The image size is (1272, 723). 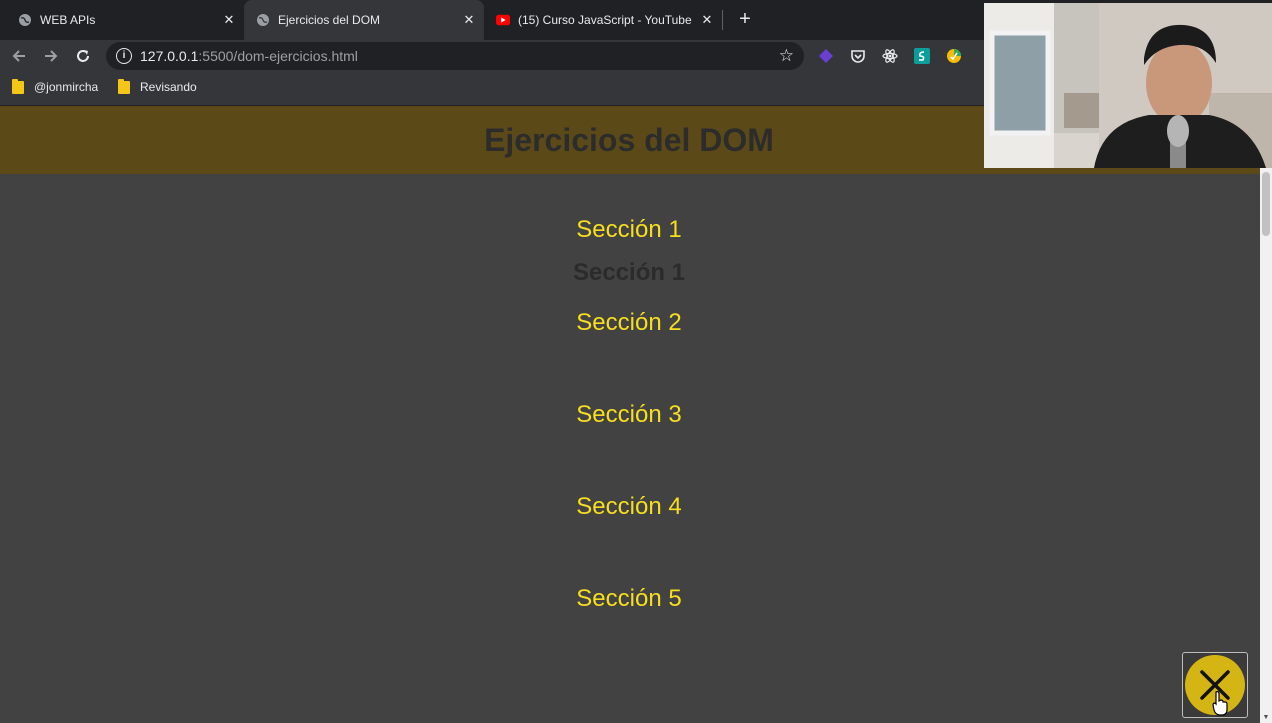 I want to click on section-link-4: Sección 4, so click(x=629, y=507).